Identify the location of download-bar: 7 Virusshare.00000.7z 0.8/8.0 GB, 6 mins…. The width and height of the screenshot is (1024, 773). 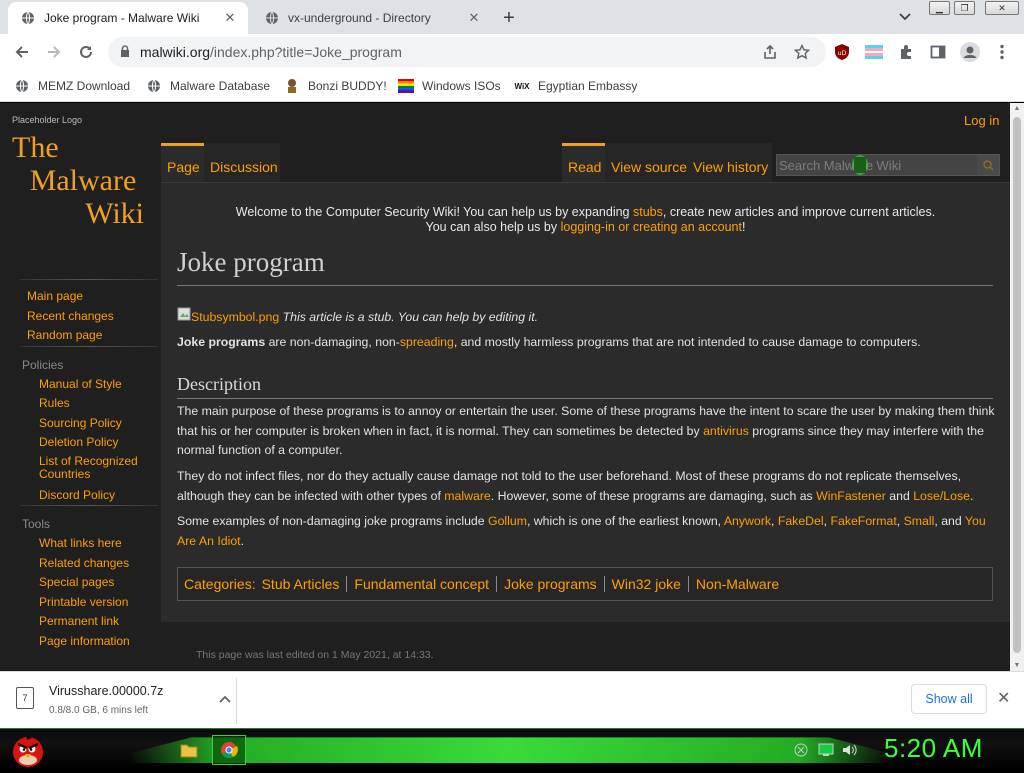
(512, 699).